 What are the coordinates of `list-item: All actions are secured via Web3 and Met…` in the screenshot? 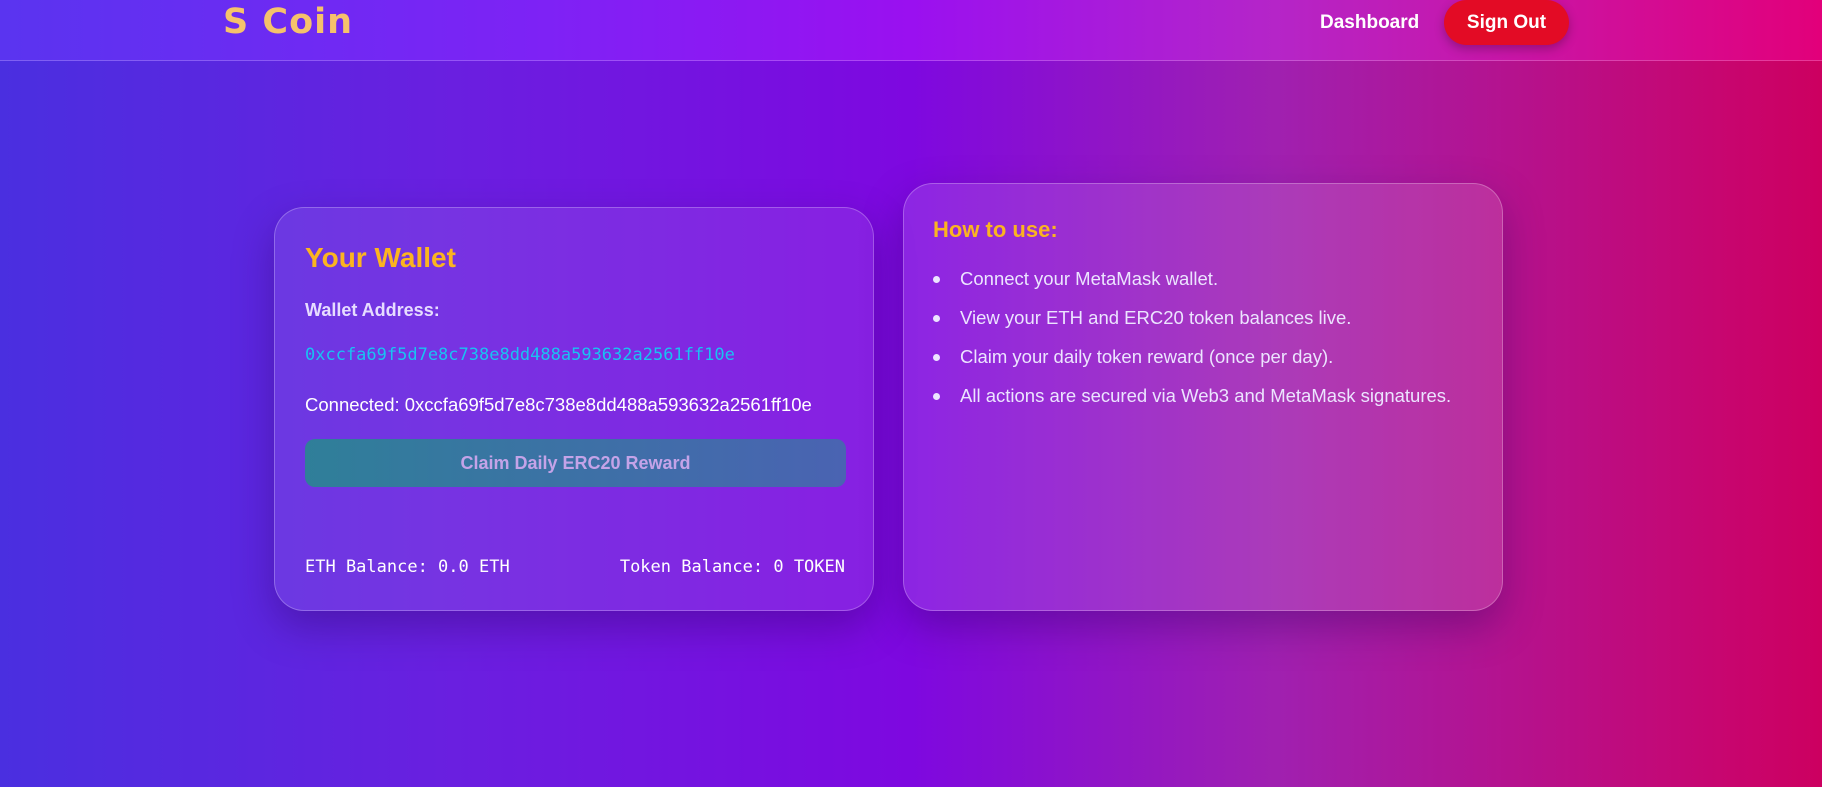 It's located at (1192, 404).